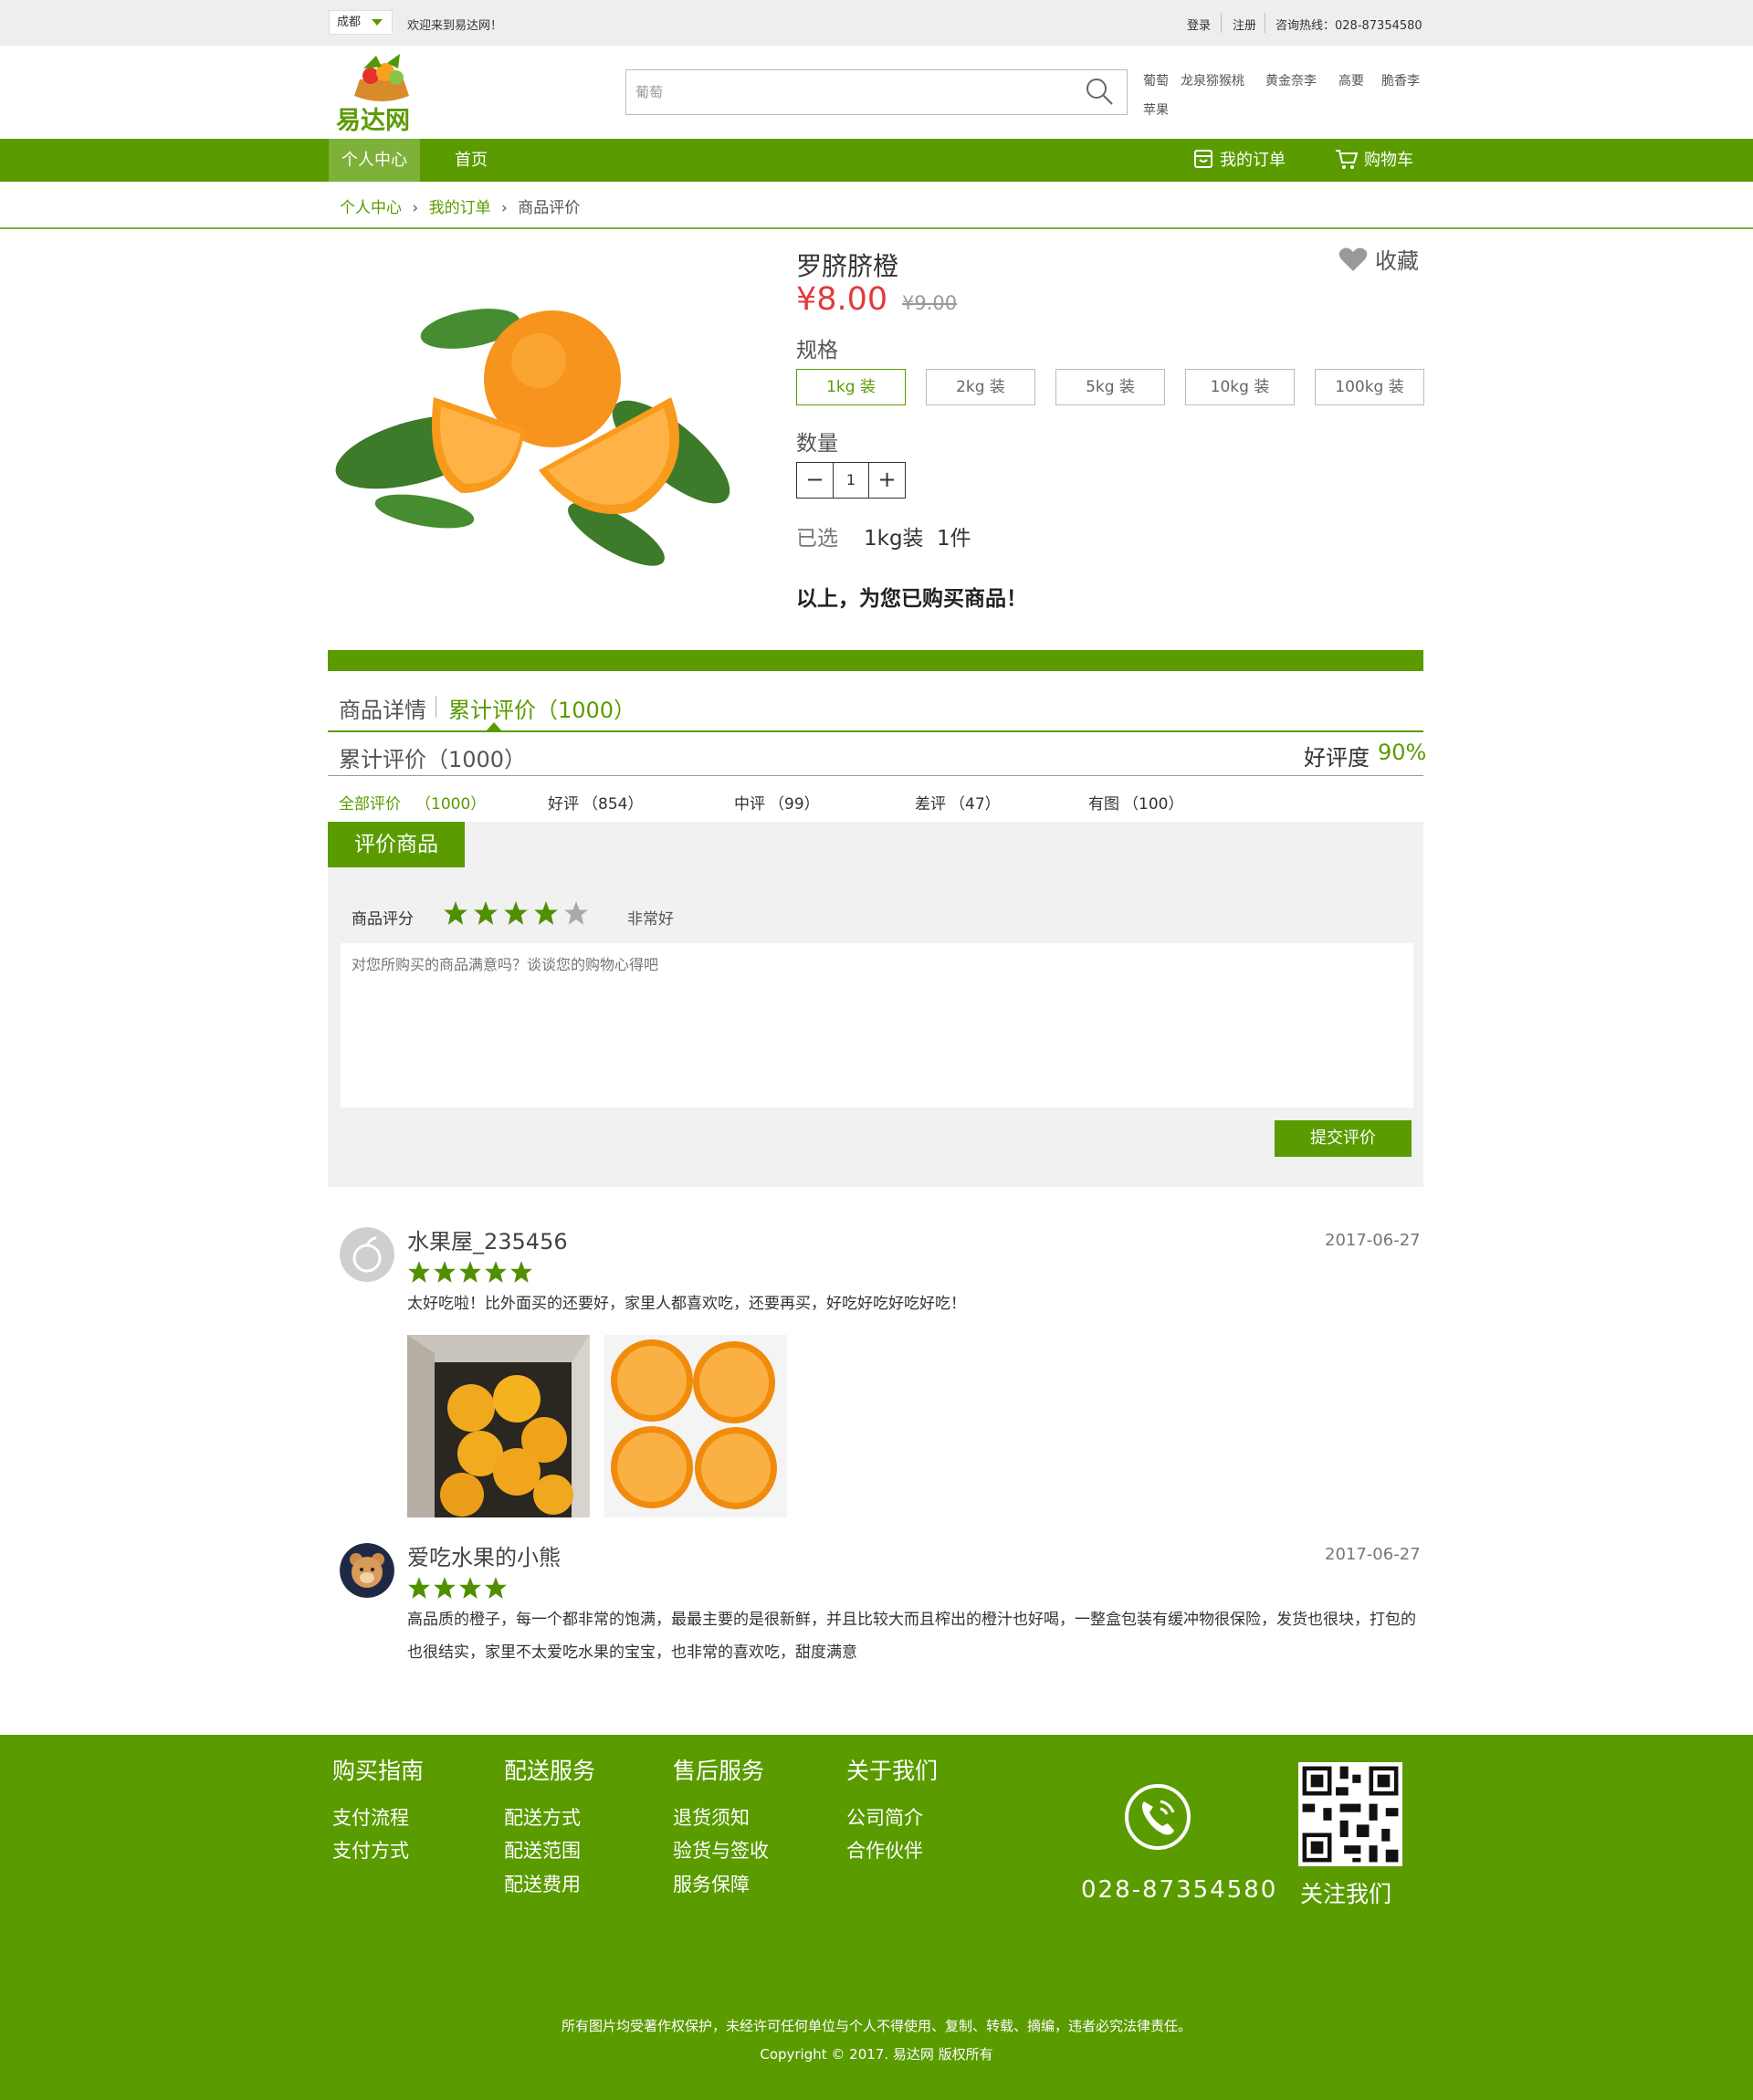 This screenshot has height=2100, width=1753. I want to click on city-selector: 成都, so click(361, 22).